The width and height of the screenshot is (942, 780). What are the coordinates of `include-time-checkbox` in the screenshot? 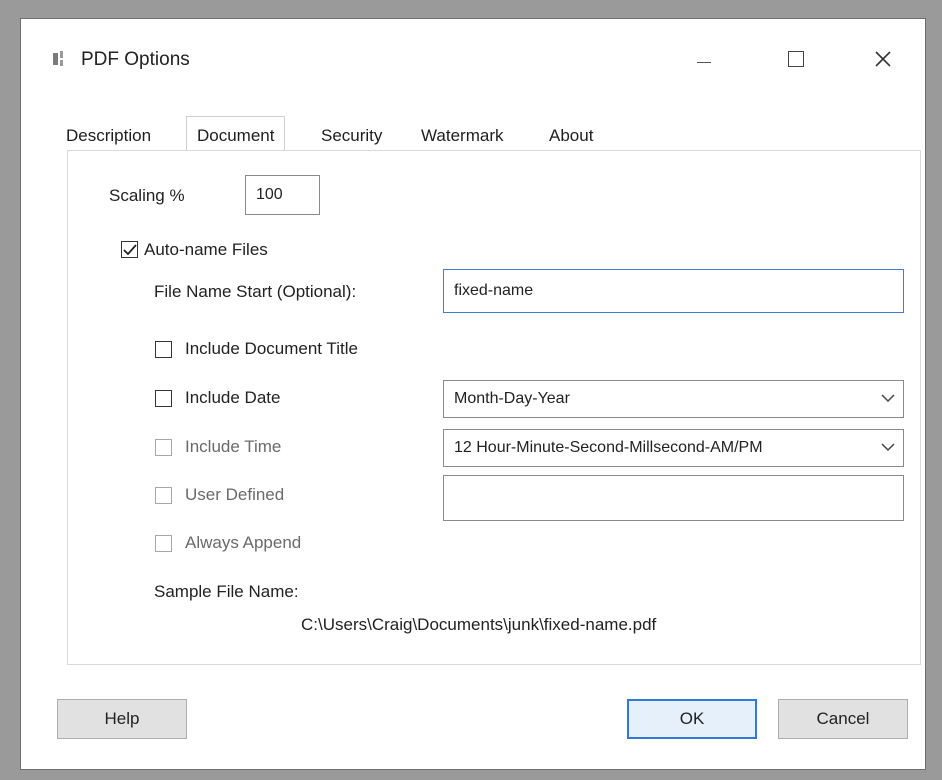 It's located at (163, 447).